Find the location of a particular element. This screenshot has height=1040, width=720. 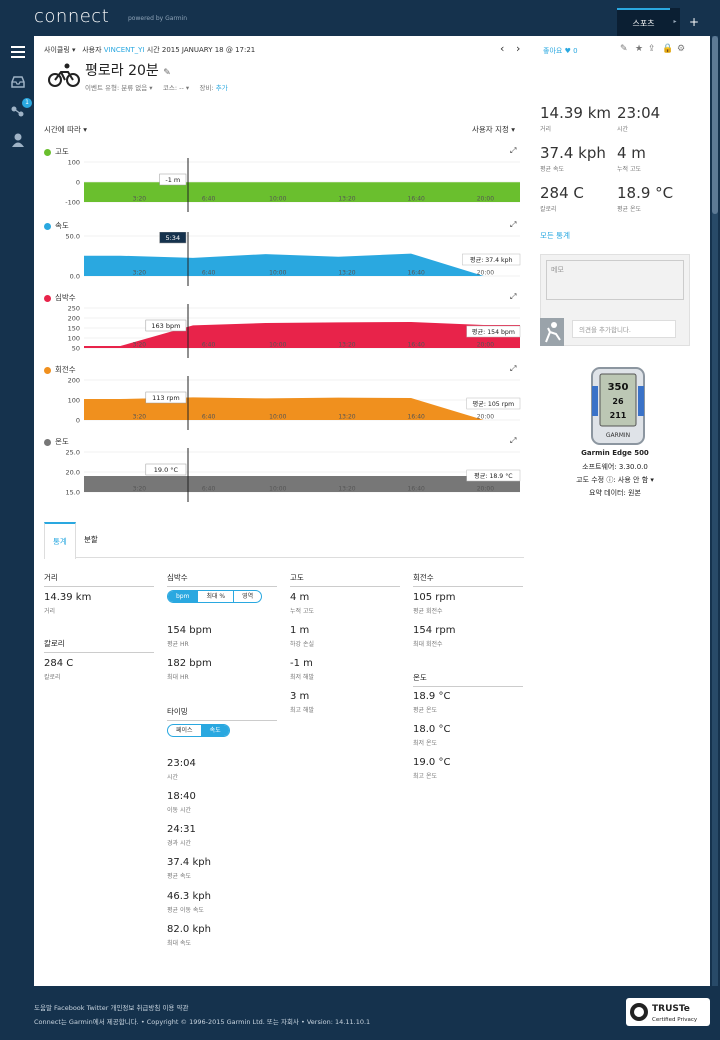

lock-icon: 🔒 is located at coordinates (667, 49).